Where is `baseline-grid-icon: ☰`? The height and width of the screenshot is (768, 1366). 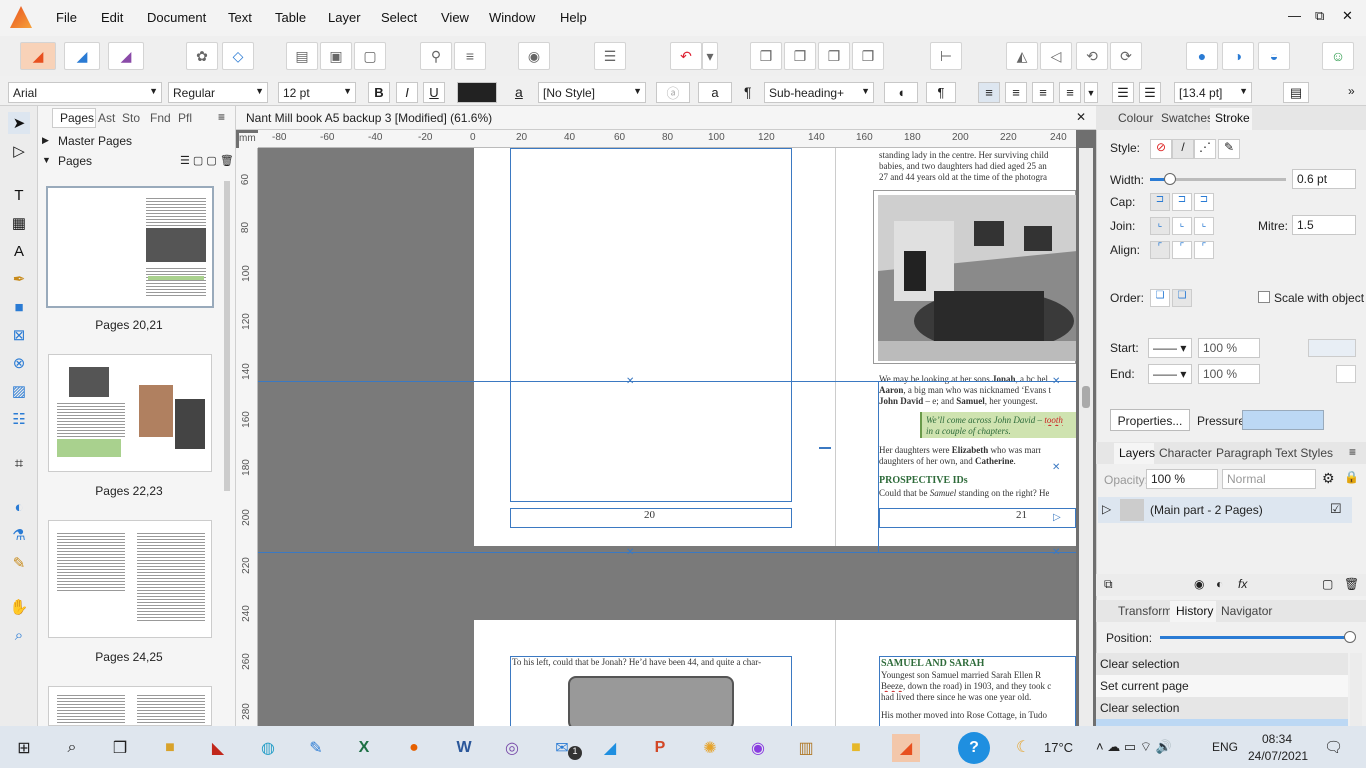 baseline-grid-icon: ☰ is located at coordinates (610, 56).